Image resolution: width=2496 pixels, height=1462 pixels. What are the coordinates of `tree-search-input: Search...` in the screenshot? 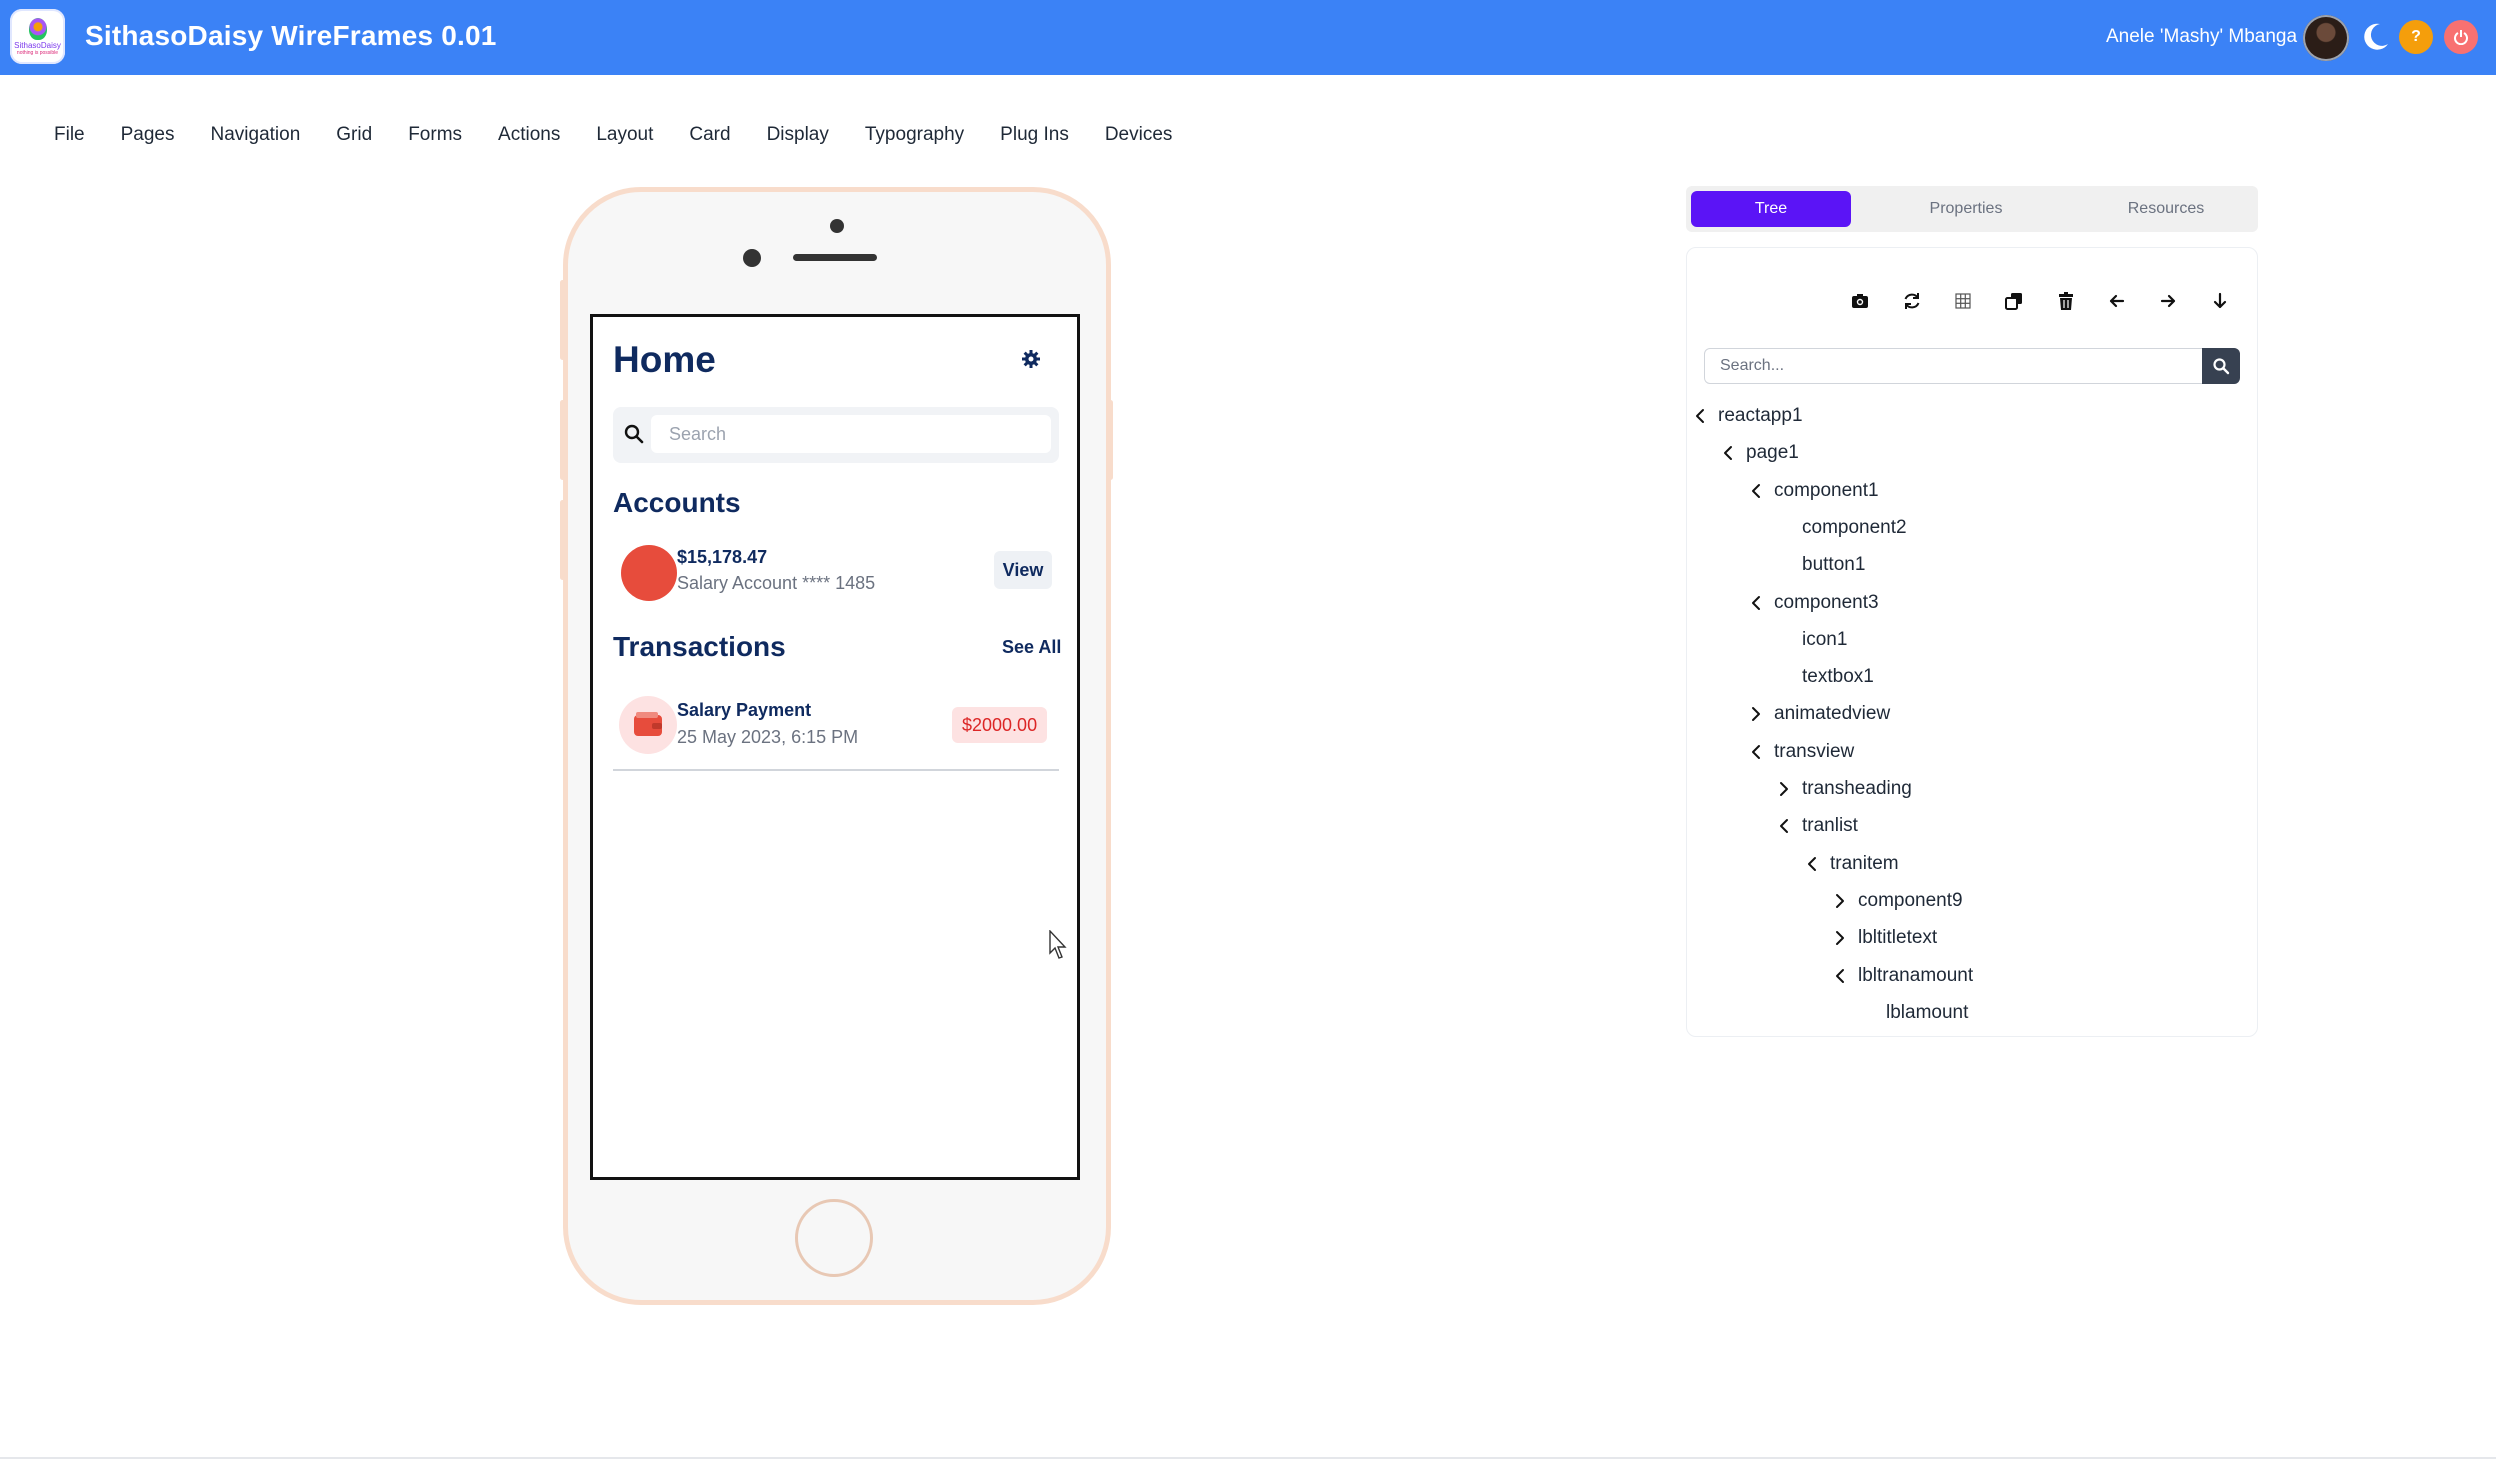 It's located at (1972, 366).